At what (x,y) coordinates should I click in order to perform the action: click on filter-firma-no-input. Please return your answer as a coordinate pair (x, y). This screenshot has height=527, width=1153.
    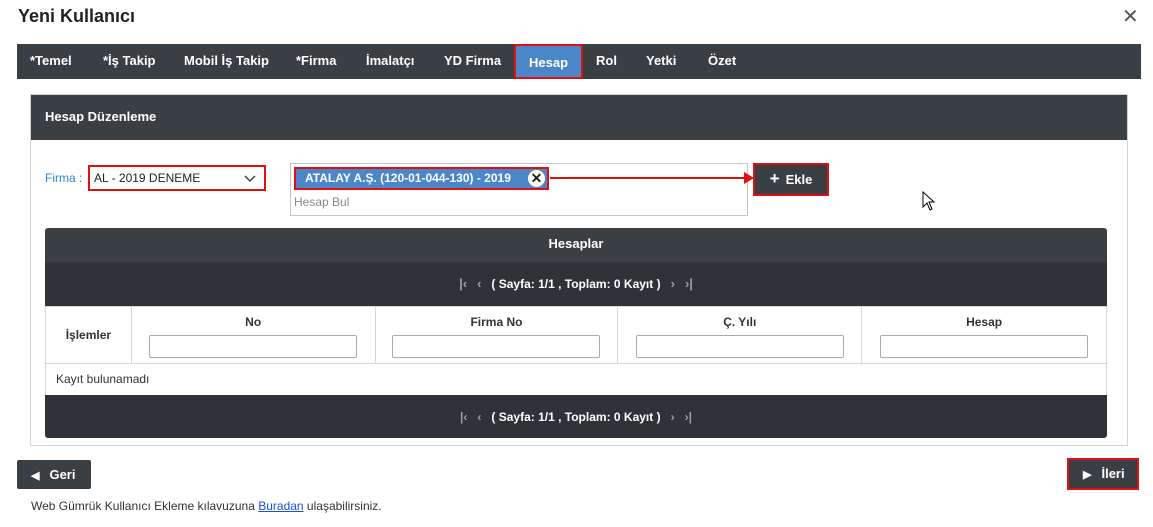
    Looking at the image, I should click on (496, 346).